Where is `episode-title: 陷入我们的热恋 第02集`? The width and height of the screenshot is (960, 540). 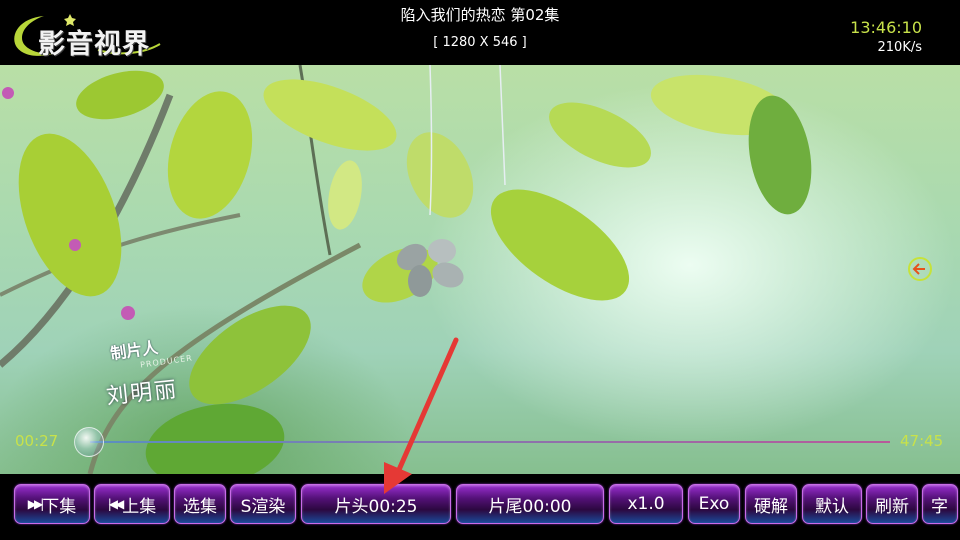 episode-title: 陷入我们的热恋 第02集 is located at coordinates (480, 15).